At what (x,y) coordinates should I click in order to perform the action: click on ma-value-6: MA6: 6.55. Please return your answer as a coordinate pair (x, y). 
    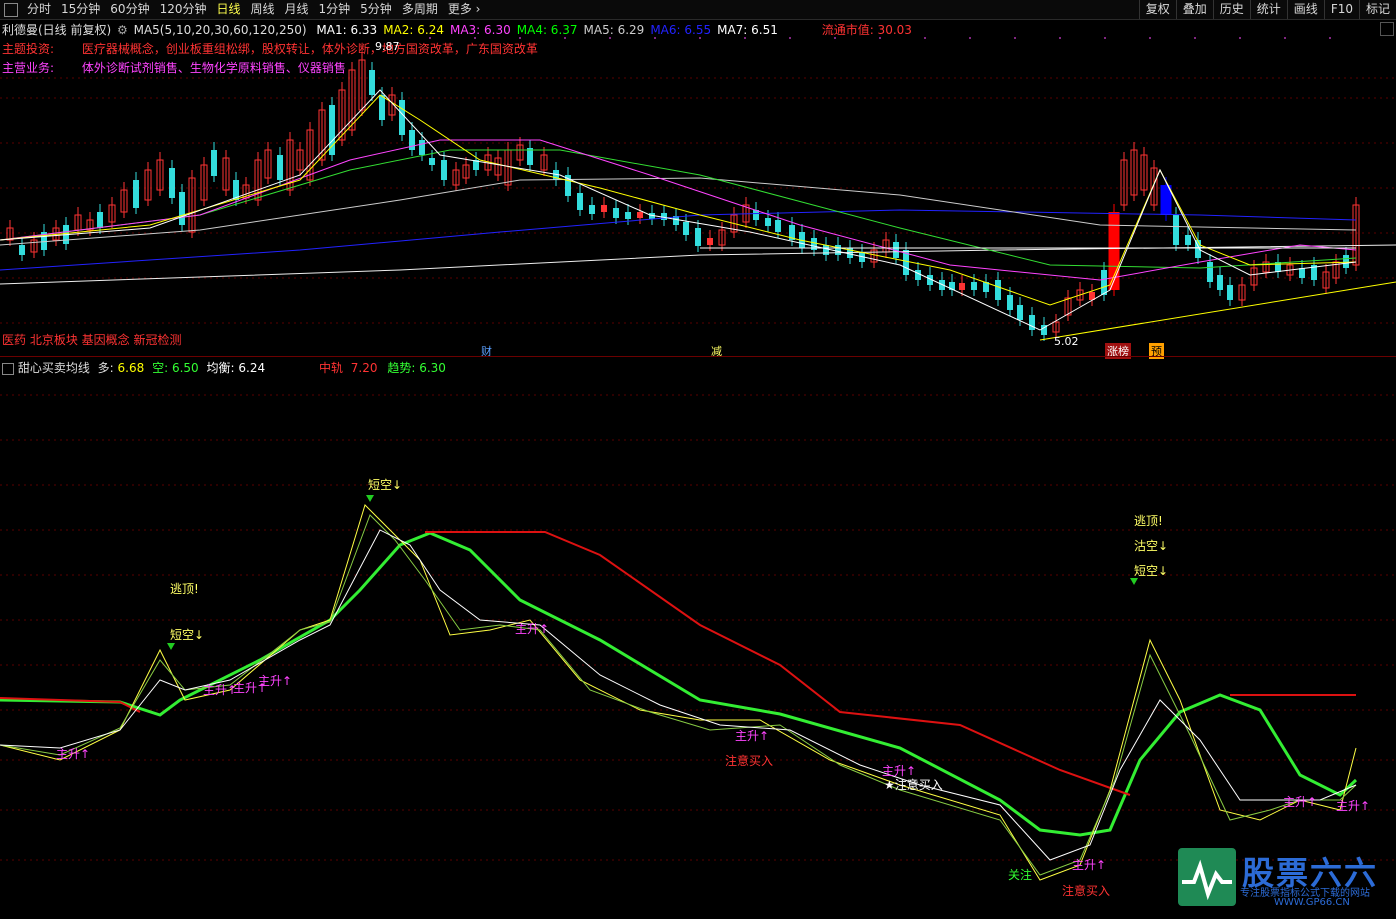
    Looking at the image, I should click on (681, 30).